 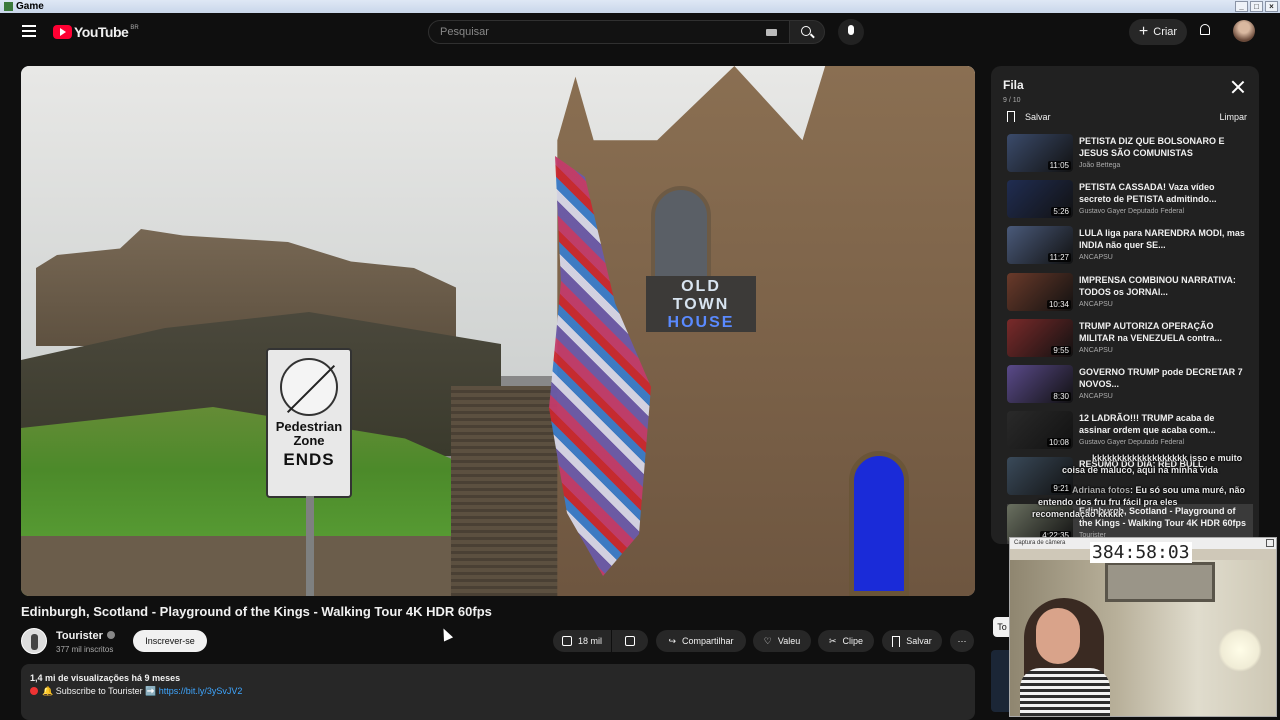 I want to click on create-label: Criar, so click(x=1165, y=32).